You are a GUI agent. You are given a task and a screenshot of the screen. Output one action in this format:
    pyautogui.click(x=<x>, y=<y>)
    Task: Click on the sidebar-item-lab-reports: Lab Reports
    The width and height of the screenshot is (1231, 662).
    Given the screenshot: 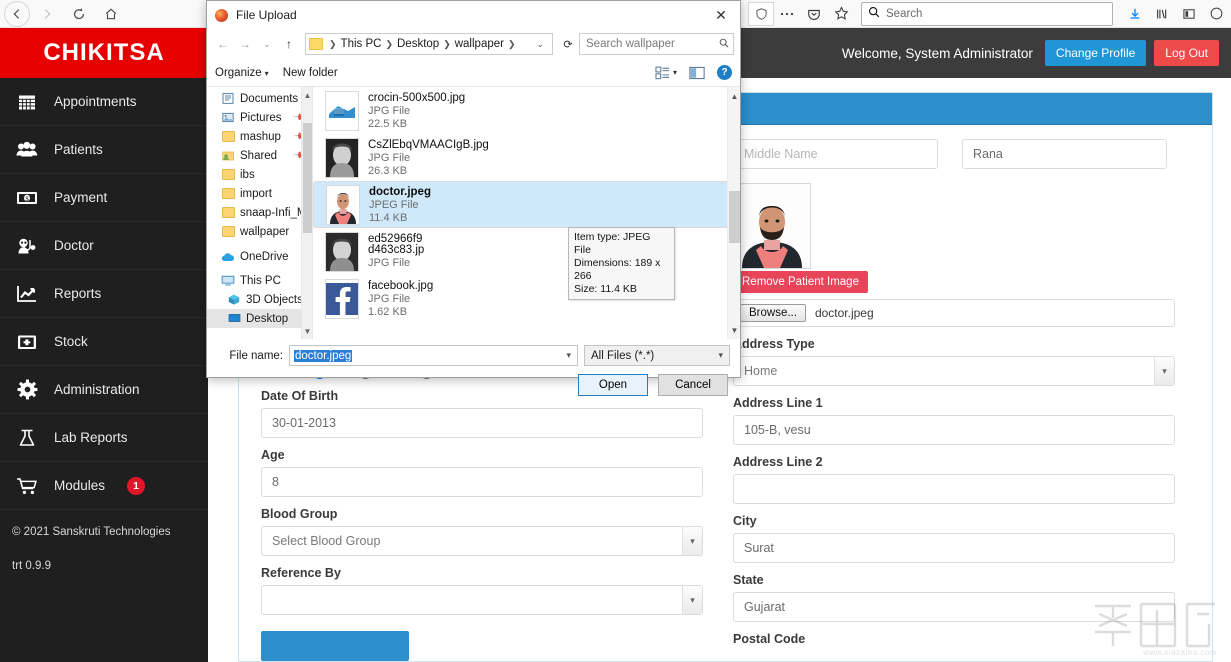 What is the action you would take?
    pyautogui.click(x=104, y=438)
    